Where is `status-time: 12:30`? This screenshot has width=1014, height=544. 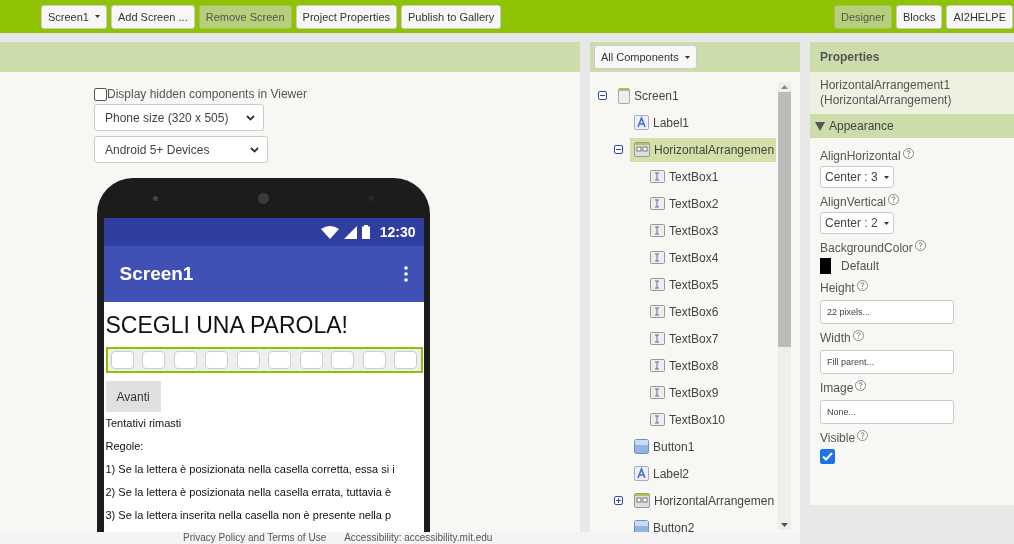 status-time: 12:30 is located at coordinates (397, 232).